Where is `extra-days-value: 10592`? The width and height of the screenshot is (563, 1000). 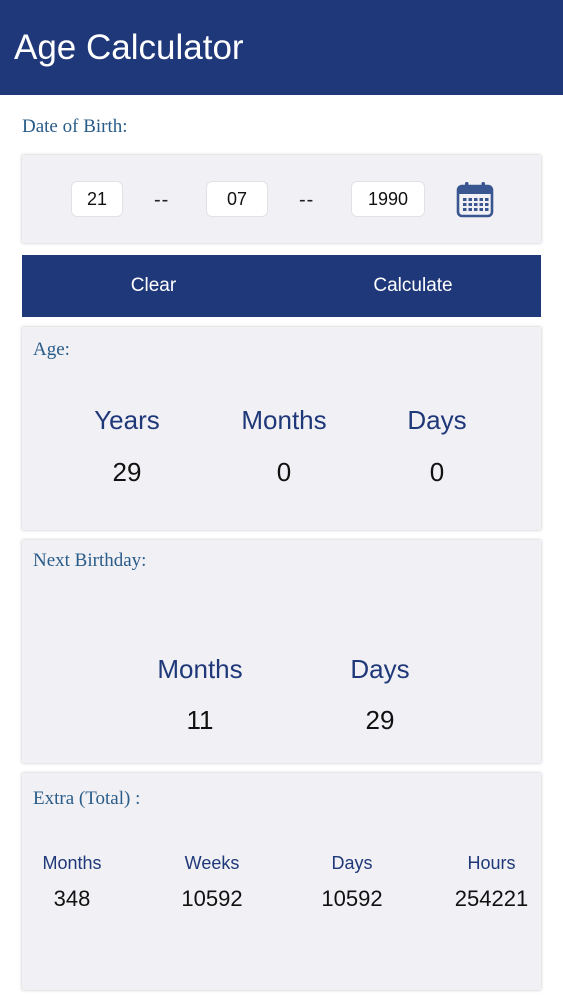
extra-days-value: 10592 is located at coordinates (352, 898).